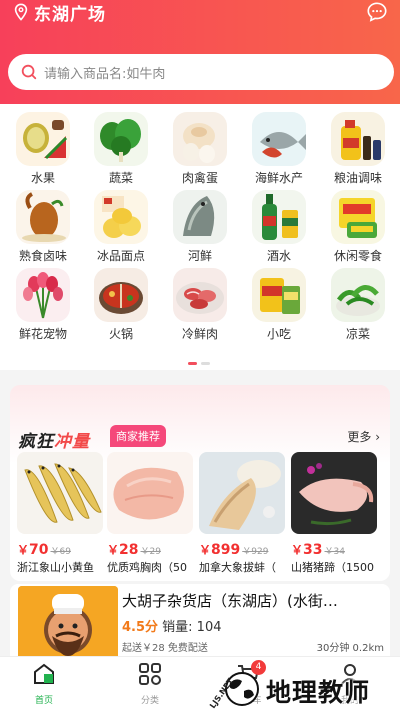  Describe the element at coordinates (39, 550) in the screenshot. I see `price-value: 70` at that location.